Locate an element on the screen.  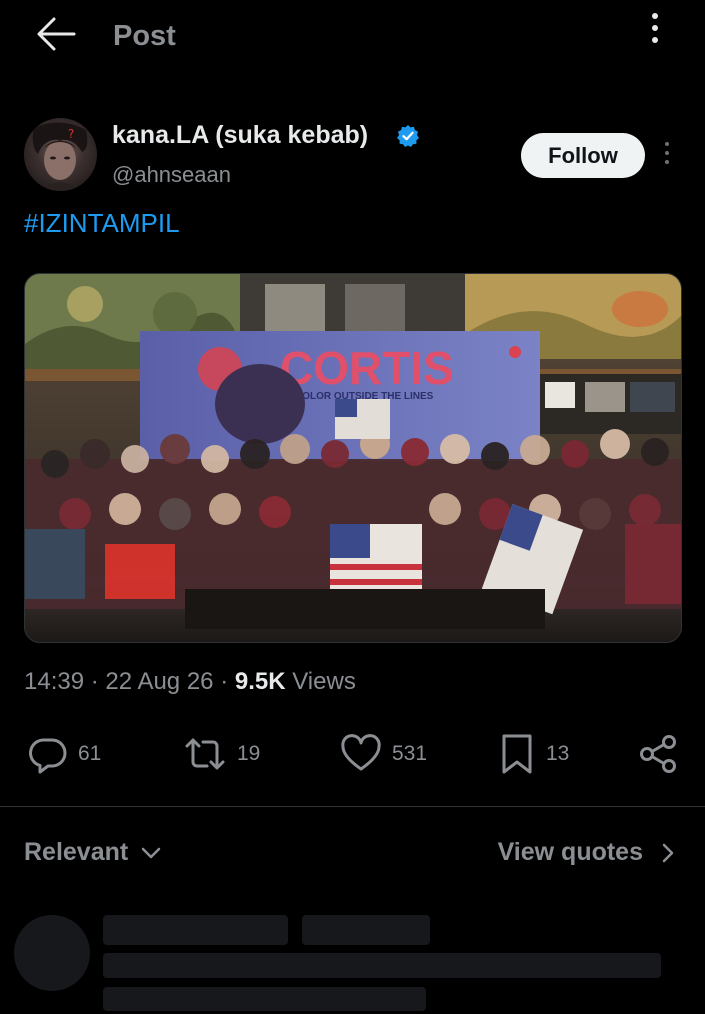
views-count: 9.5K is located at coordinates (260, 681).